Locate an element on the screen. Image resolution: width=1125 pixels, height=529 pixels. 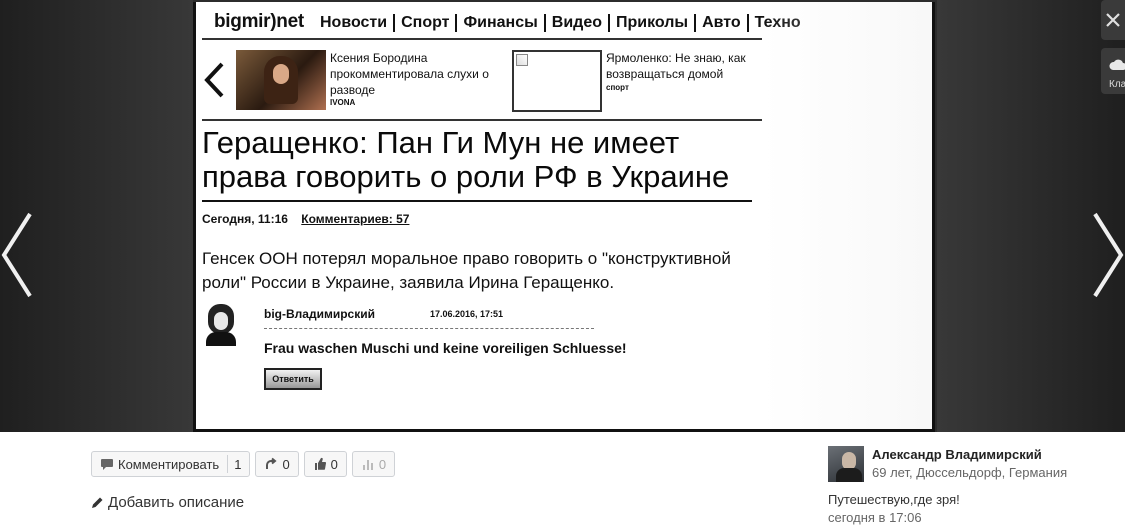
photo-actions-bar: Комментировать 1 0 0 0 is located at coordinates (243, 464).